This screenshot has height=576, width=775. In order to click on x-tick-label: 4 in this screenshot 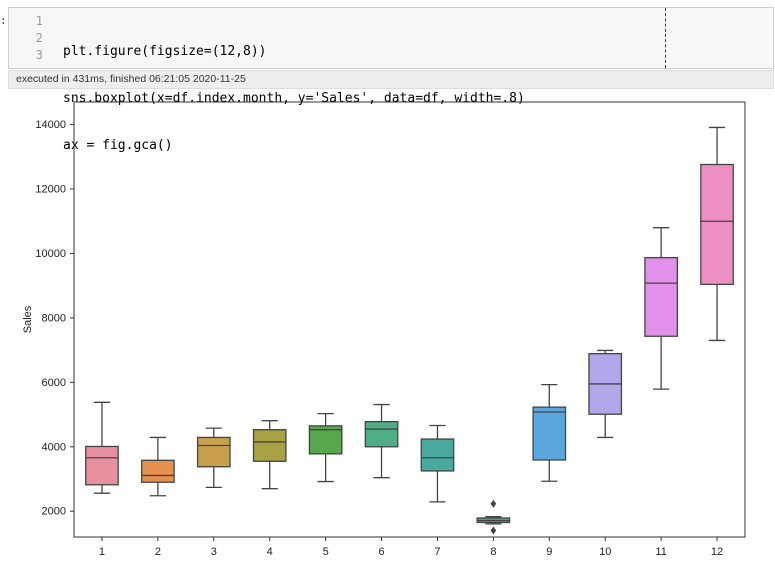, I will do `click(270, 552)`.